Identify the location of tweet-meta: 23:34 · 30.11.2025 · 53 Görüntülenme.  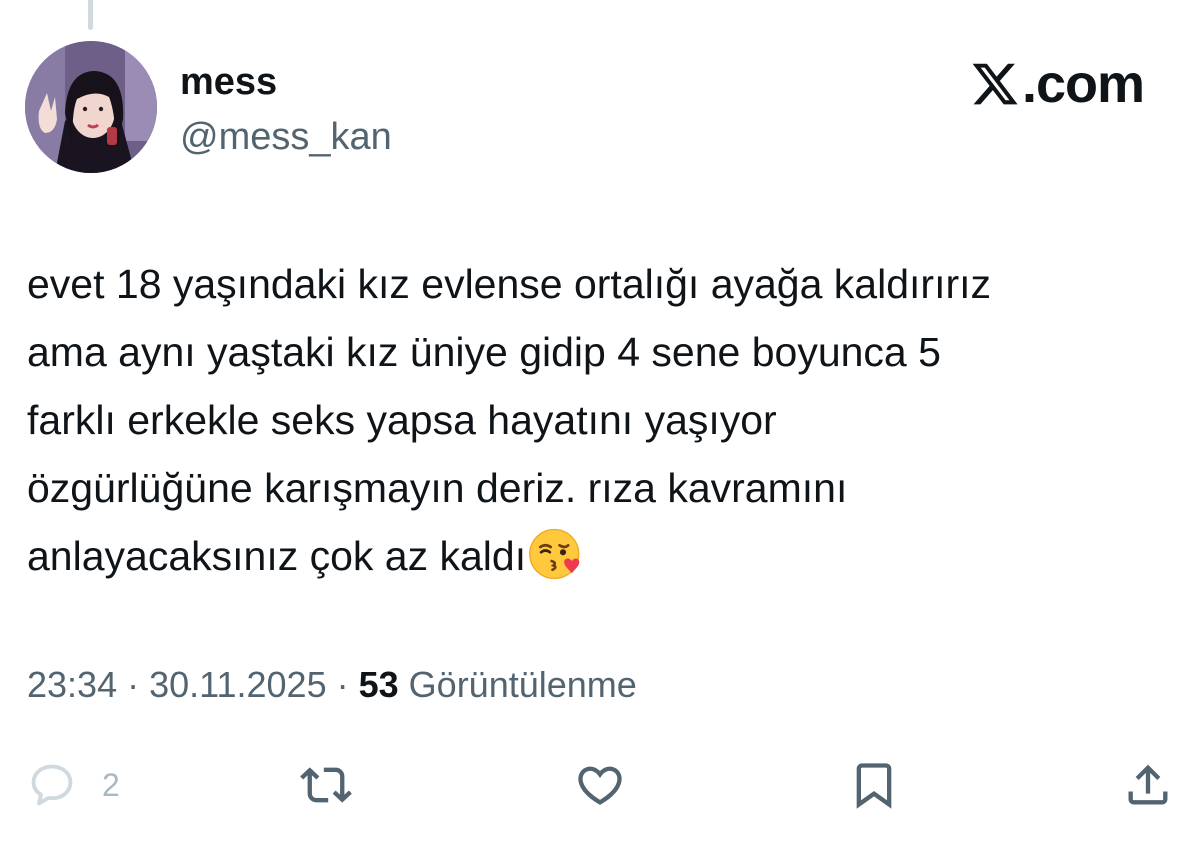
(332, 685).